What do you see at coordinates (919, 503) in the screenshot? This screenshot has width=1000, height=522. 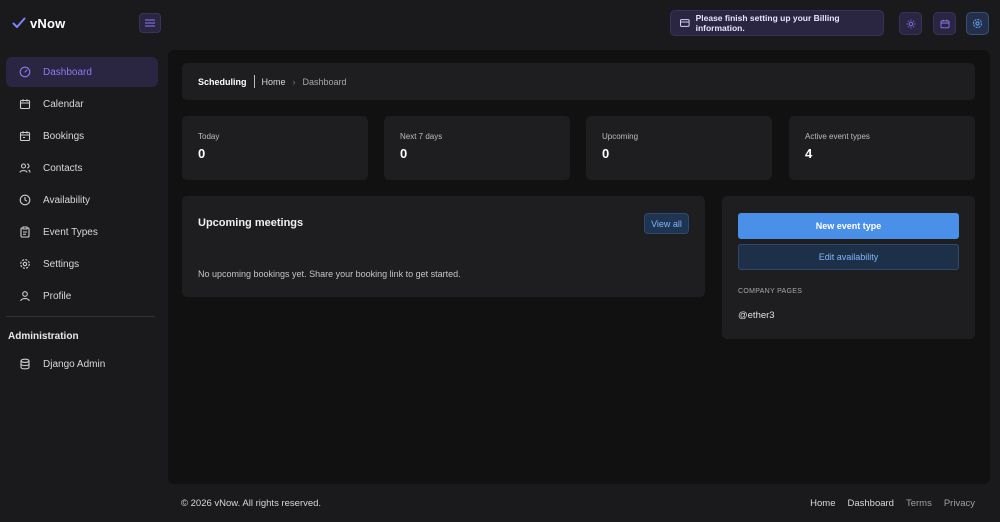 I see `footer-link-terms: Terms` at bounding box center [919, 503].